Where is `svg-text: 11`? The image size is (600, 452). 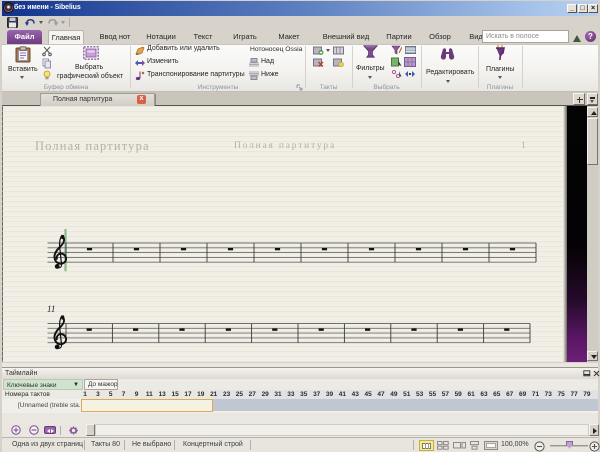 svg-text: 11 is located at coordinates (51, 309).